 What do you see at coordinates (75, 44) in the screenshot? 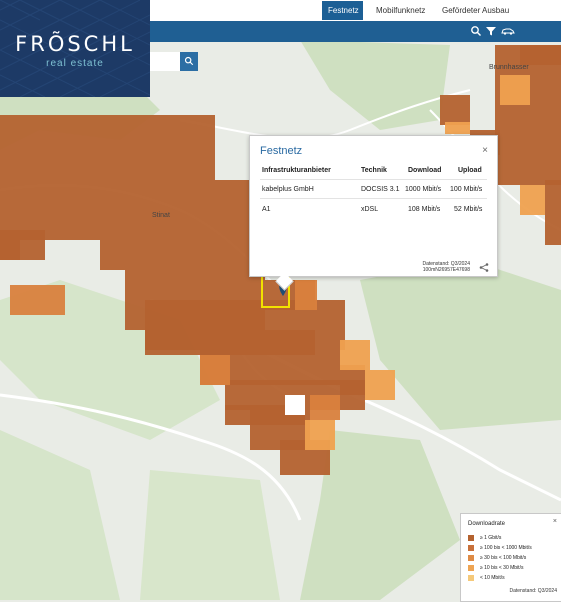
I see `logo-title: FRÕSCHL` at bounding box center [75, 44].